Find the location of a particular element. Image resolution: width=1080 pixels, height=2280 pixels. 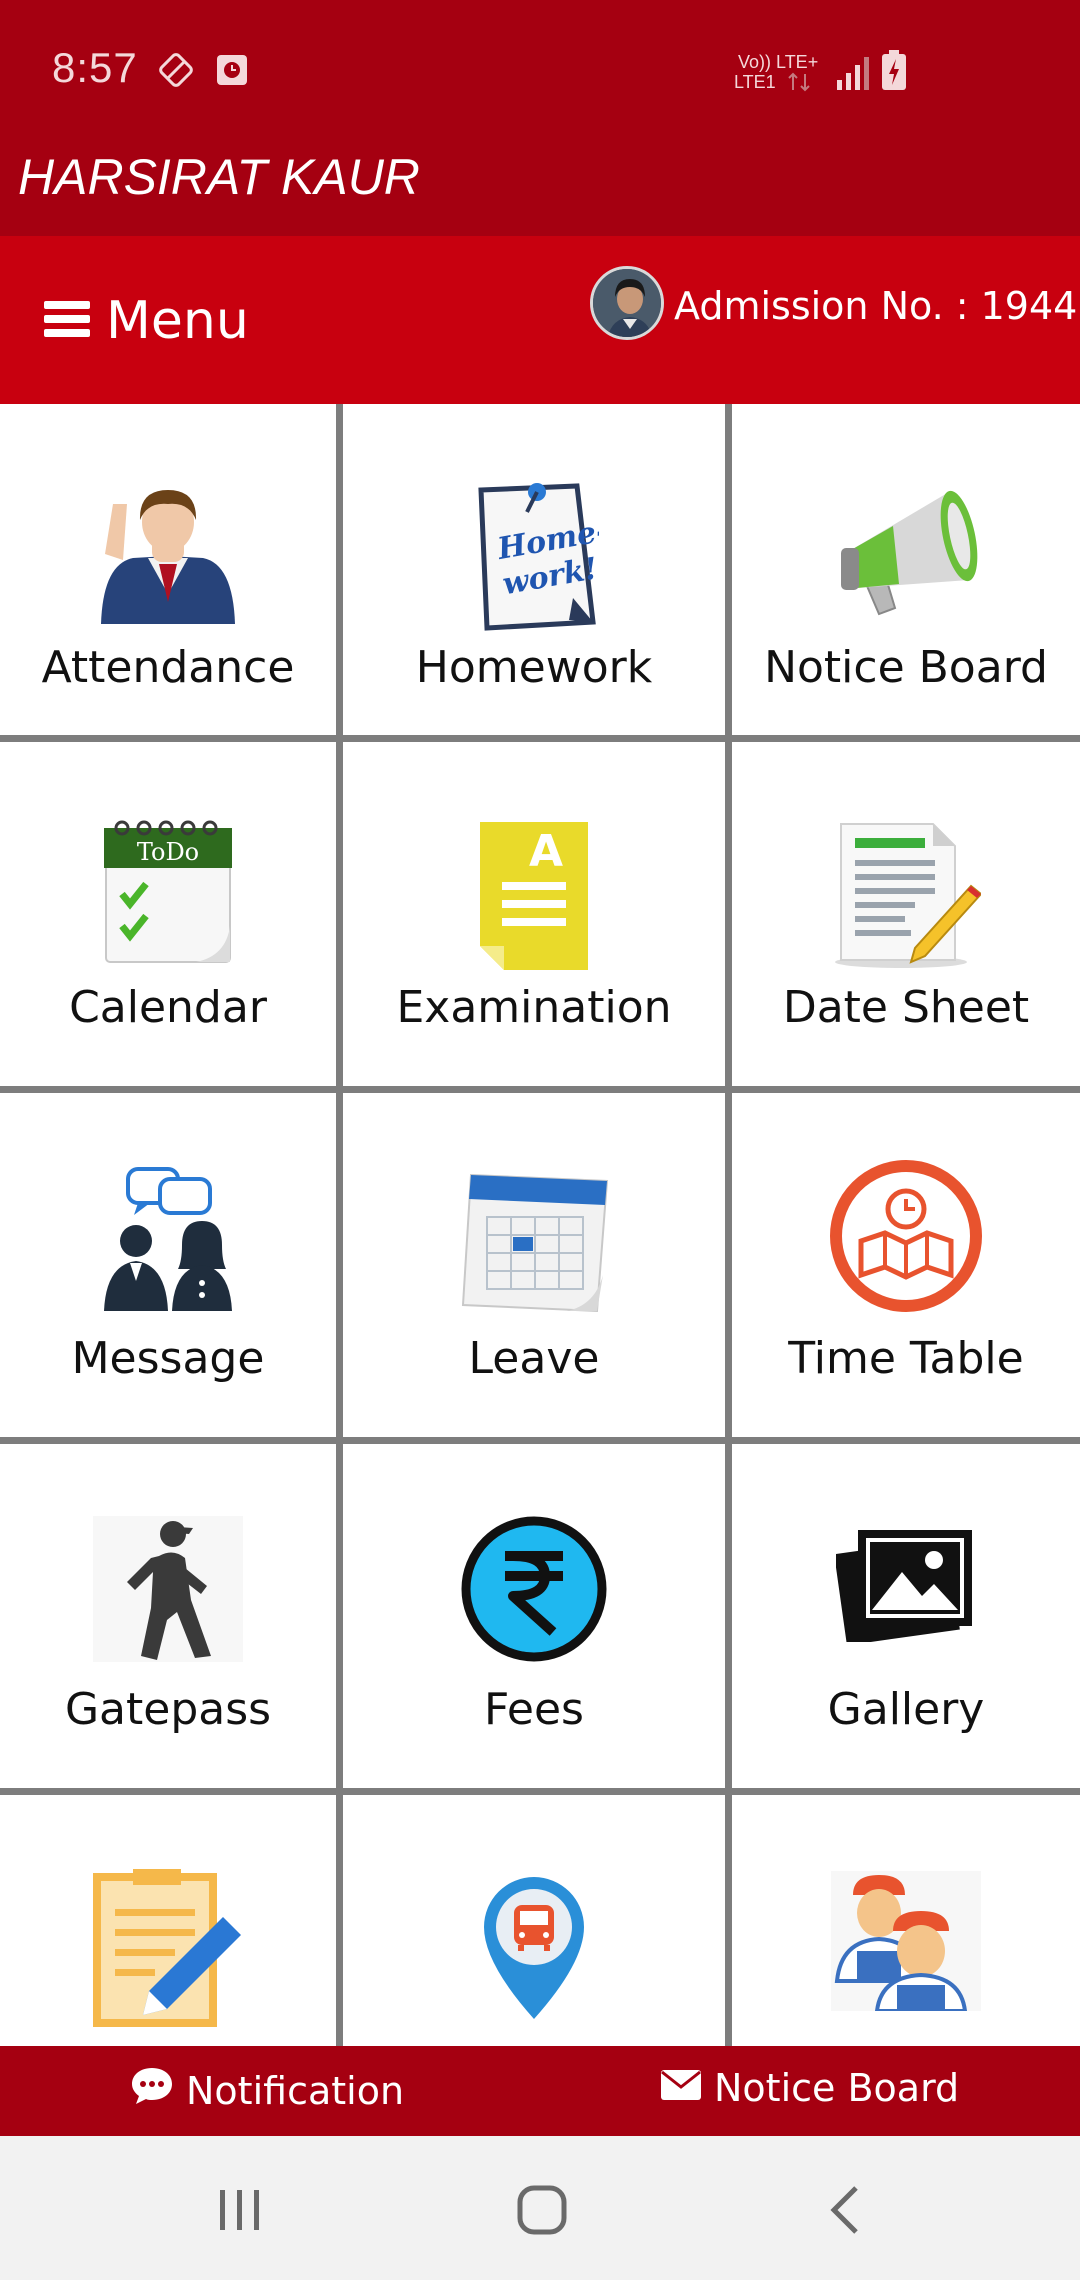

notes-edit-icon is located at coordinates (168, 1951).